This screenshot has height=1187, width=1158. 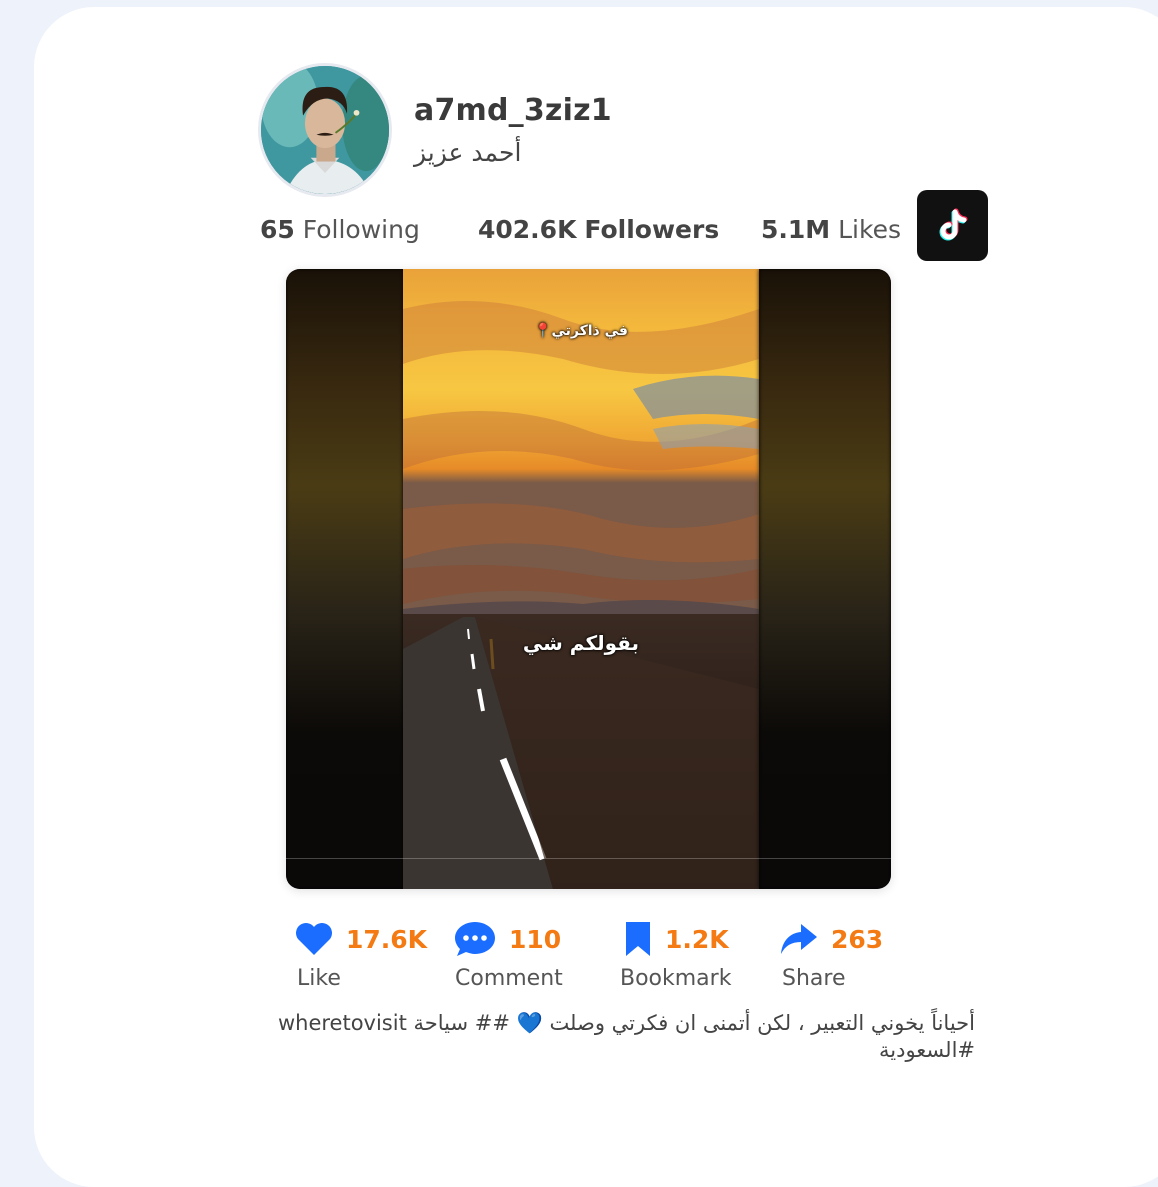 I want to click on bookmark-button: 1.2K, so click(x=676, y=939).